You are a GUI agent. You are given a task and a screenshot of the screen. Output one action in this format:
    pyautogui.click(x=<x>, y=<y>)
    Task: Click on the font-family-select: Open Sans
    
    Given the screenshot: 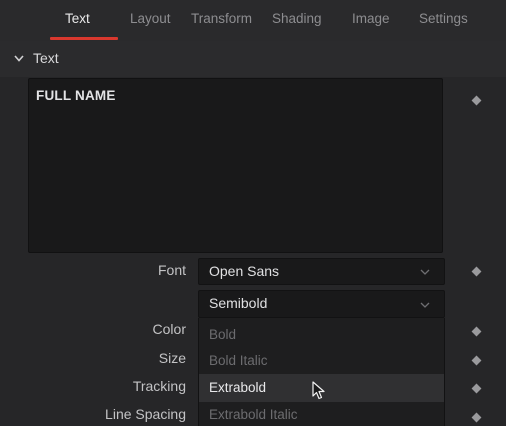 What is the action you would take?
    pyautogui.click(x=321, y=271)
    